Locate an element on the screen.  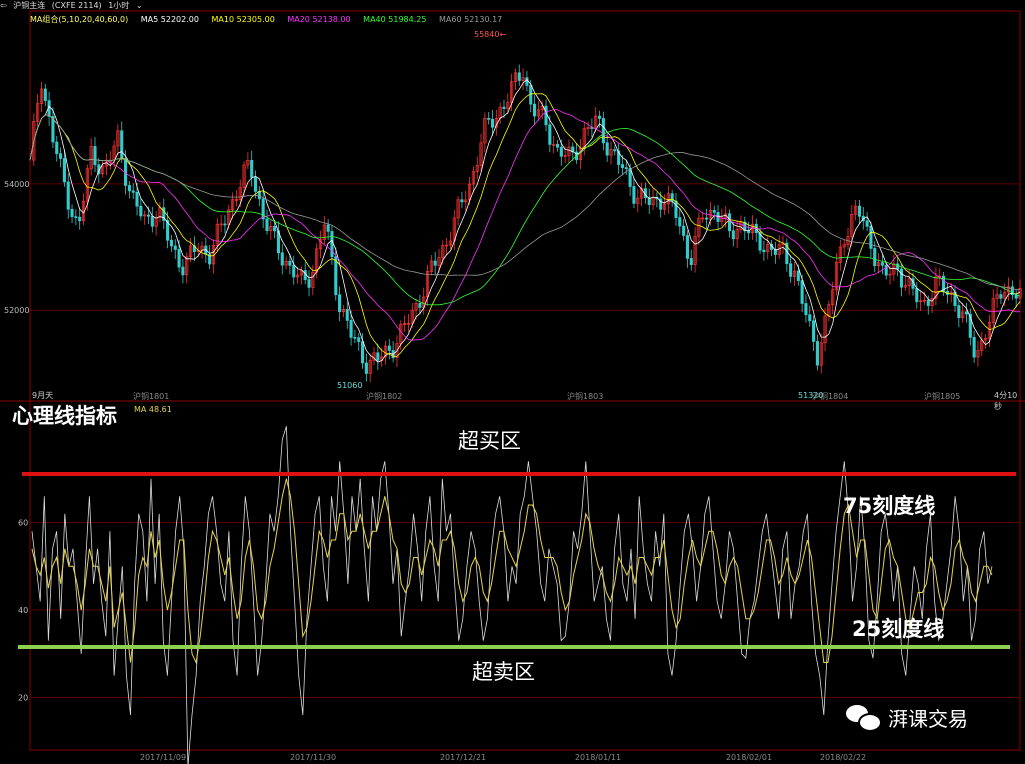
ma5-label: MA5 52202.00 is located at coordinates (169, 19).